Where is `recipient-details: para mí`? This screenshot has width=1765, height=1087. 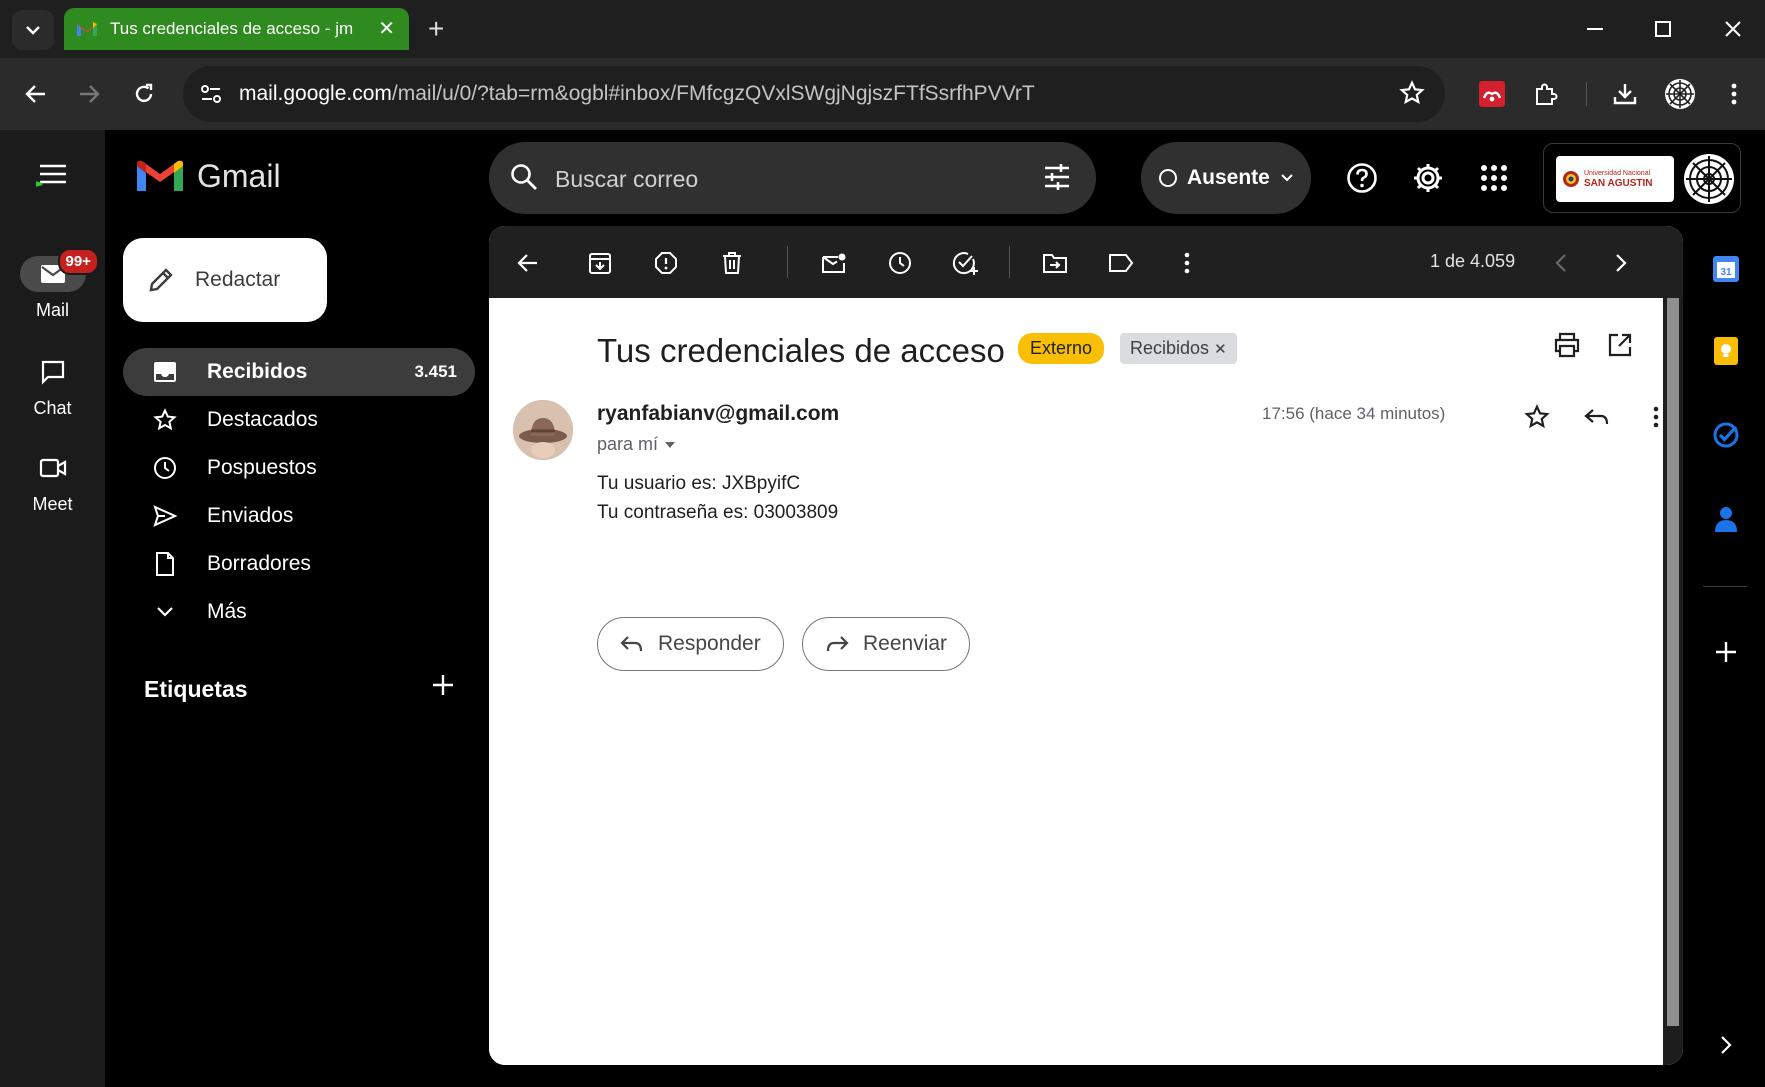 recipient-details: para mí is located at coordinates (636, 444).